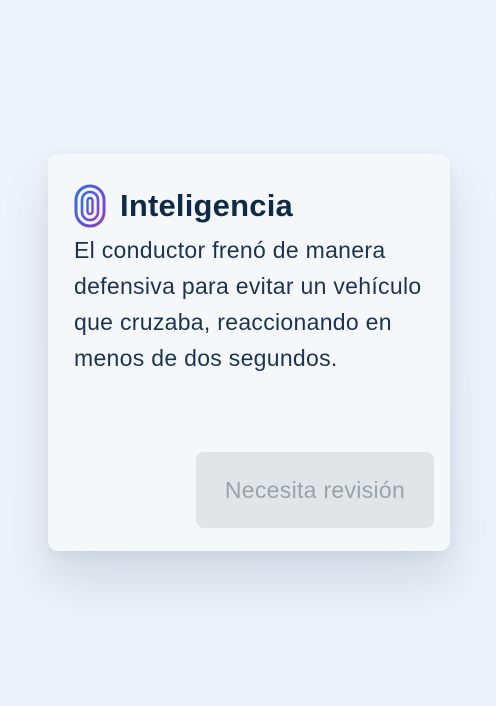 The width and height of the screenshot is (496, 706). I want to click on needs-review-button: Necesita revisión, so click(315, 490).